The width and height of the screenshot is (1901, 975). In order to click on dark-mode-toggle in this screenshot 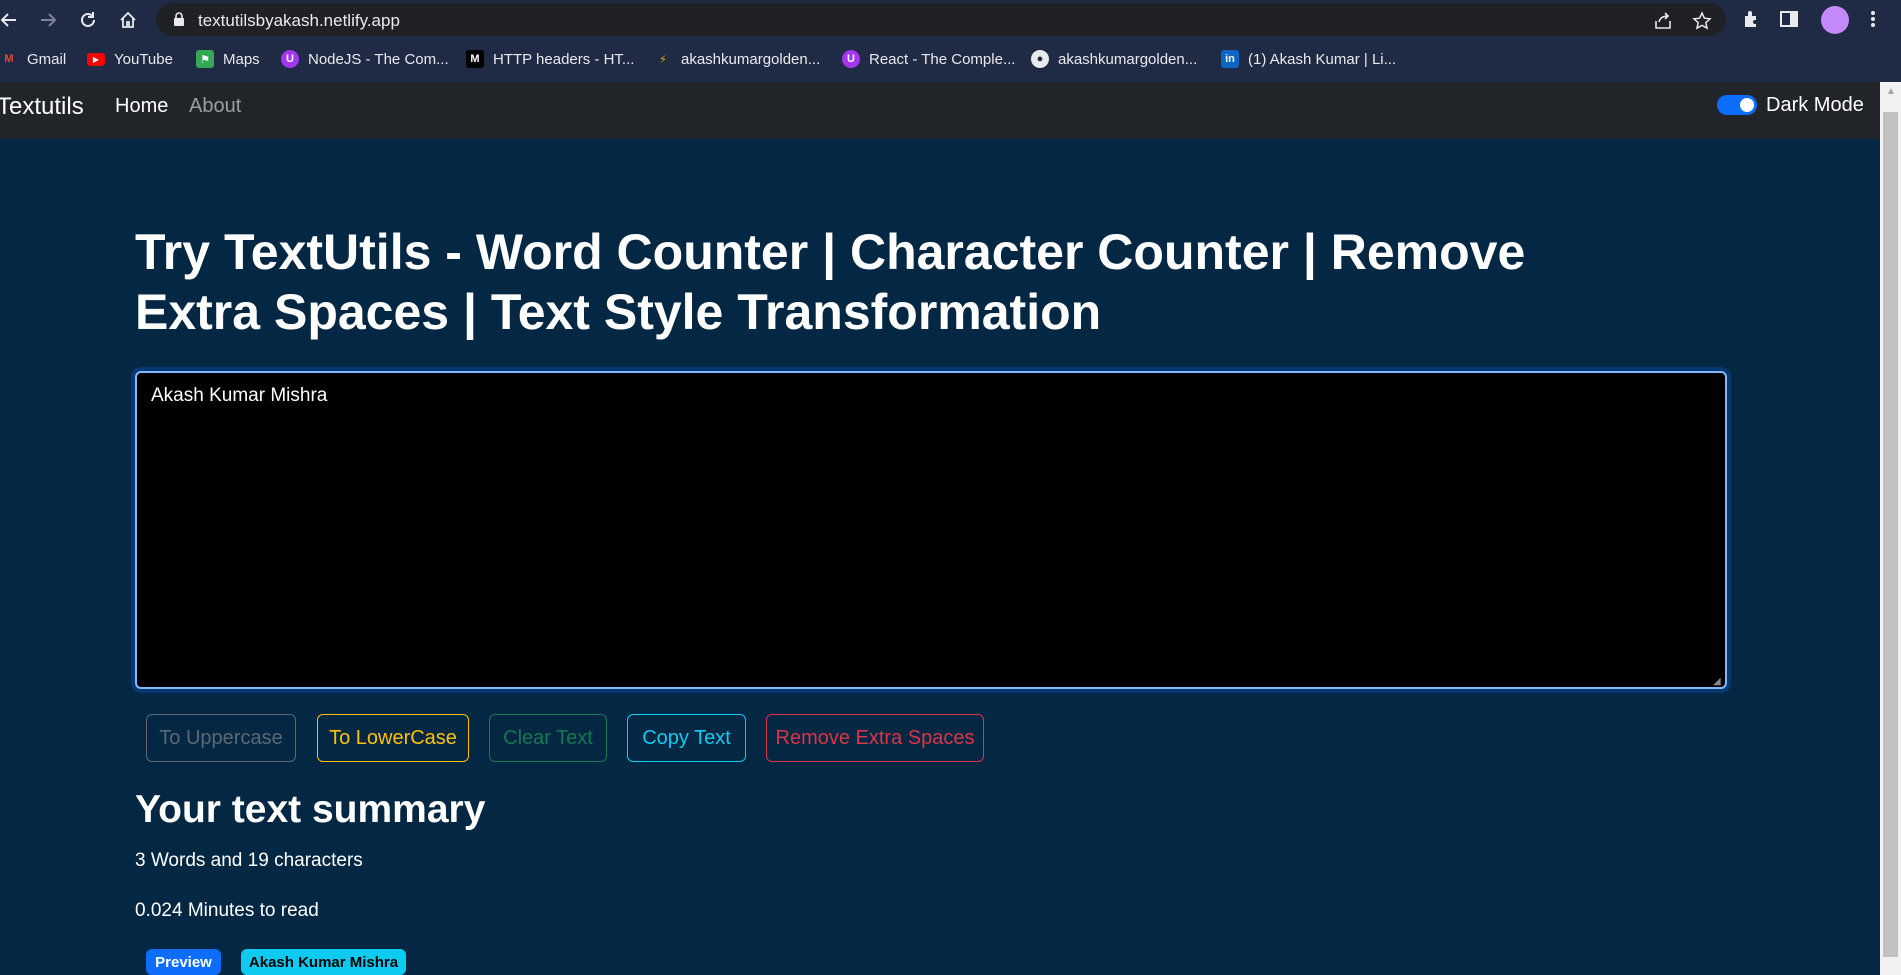, I will do `click(1737, 105)`.